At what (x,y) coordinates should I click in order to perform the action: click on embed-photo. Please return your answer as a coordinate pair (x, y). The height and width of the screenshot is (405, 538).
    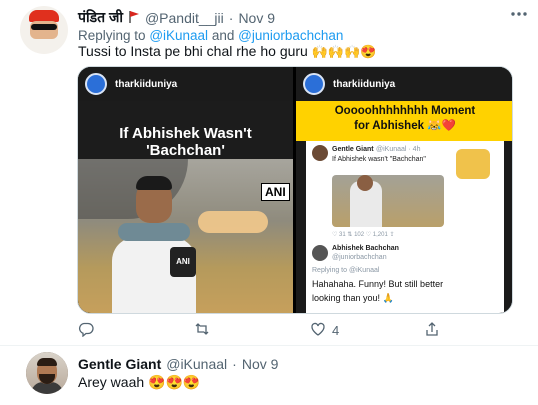
    Looking at the image, I should click on (388, 201).